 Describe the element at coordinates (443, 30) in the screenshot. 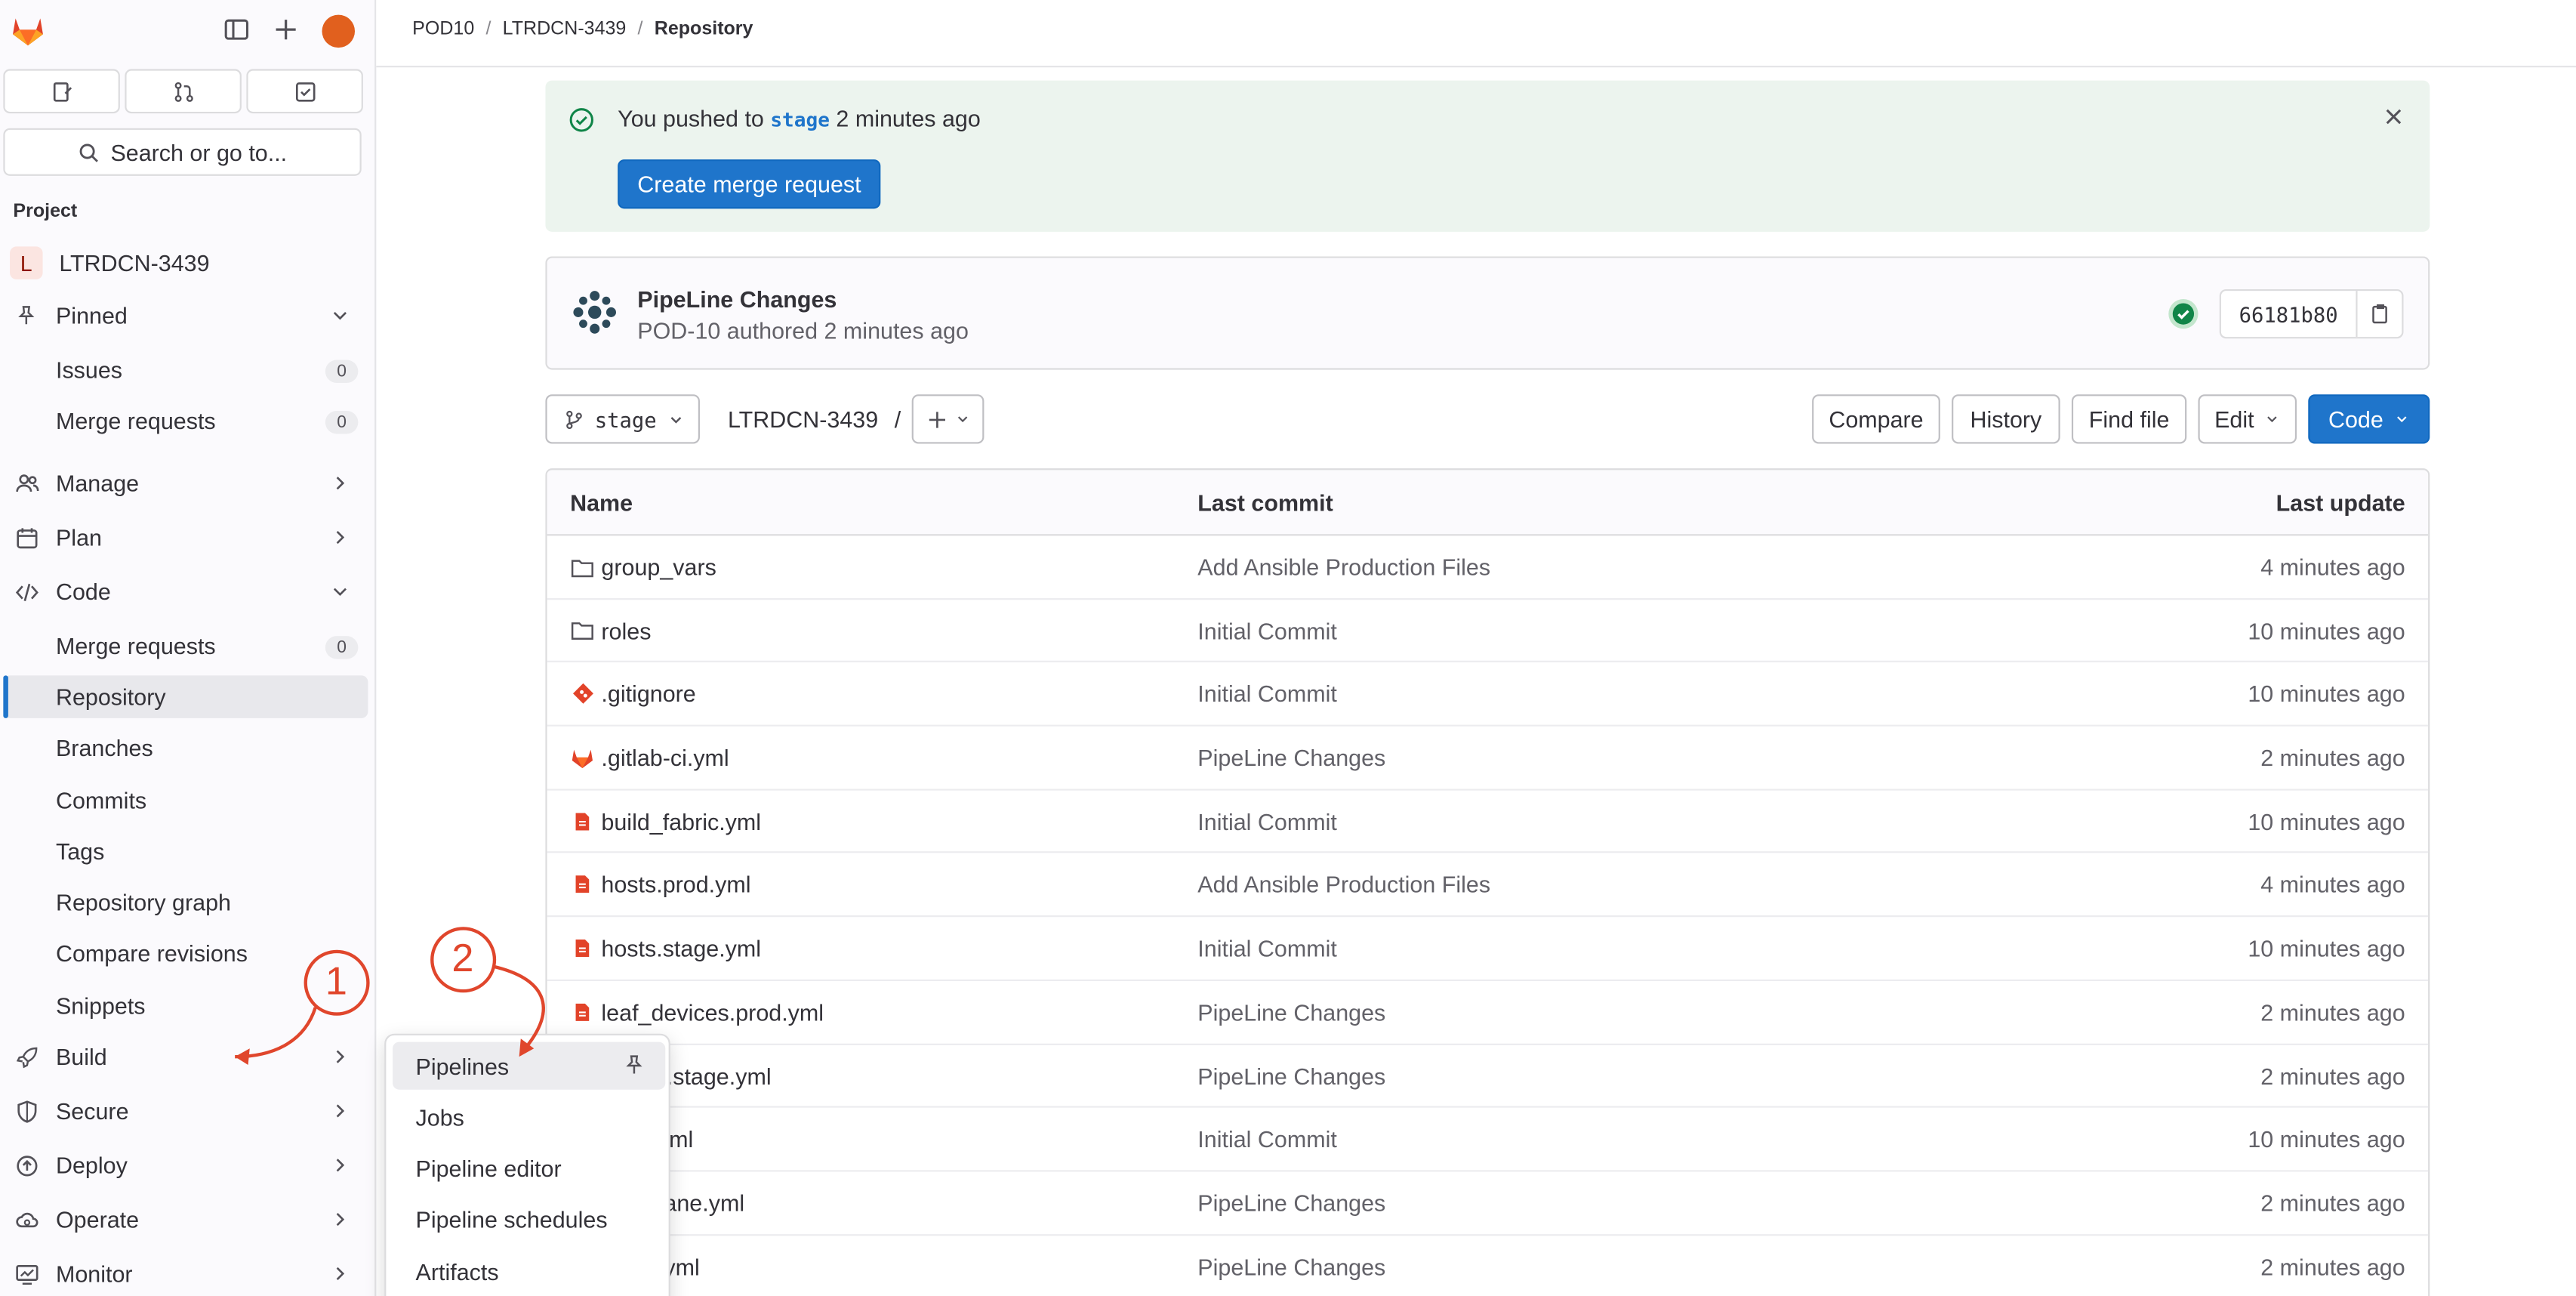

I see `breadcrumb-item: POD10` at that location.